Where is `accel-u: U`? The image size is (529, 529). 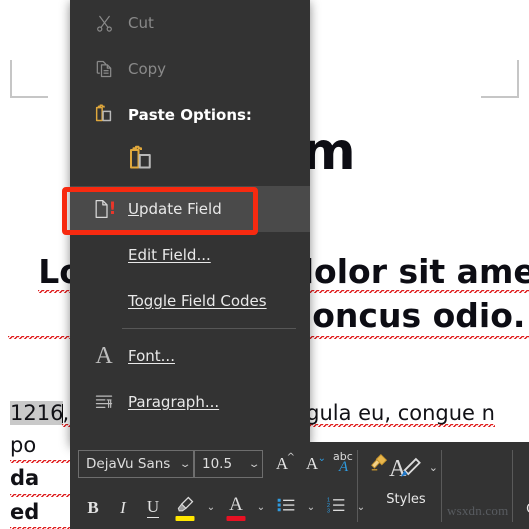 accel-u: U is located at coordinates (133, 209).